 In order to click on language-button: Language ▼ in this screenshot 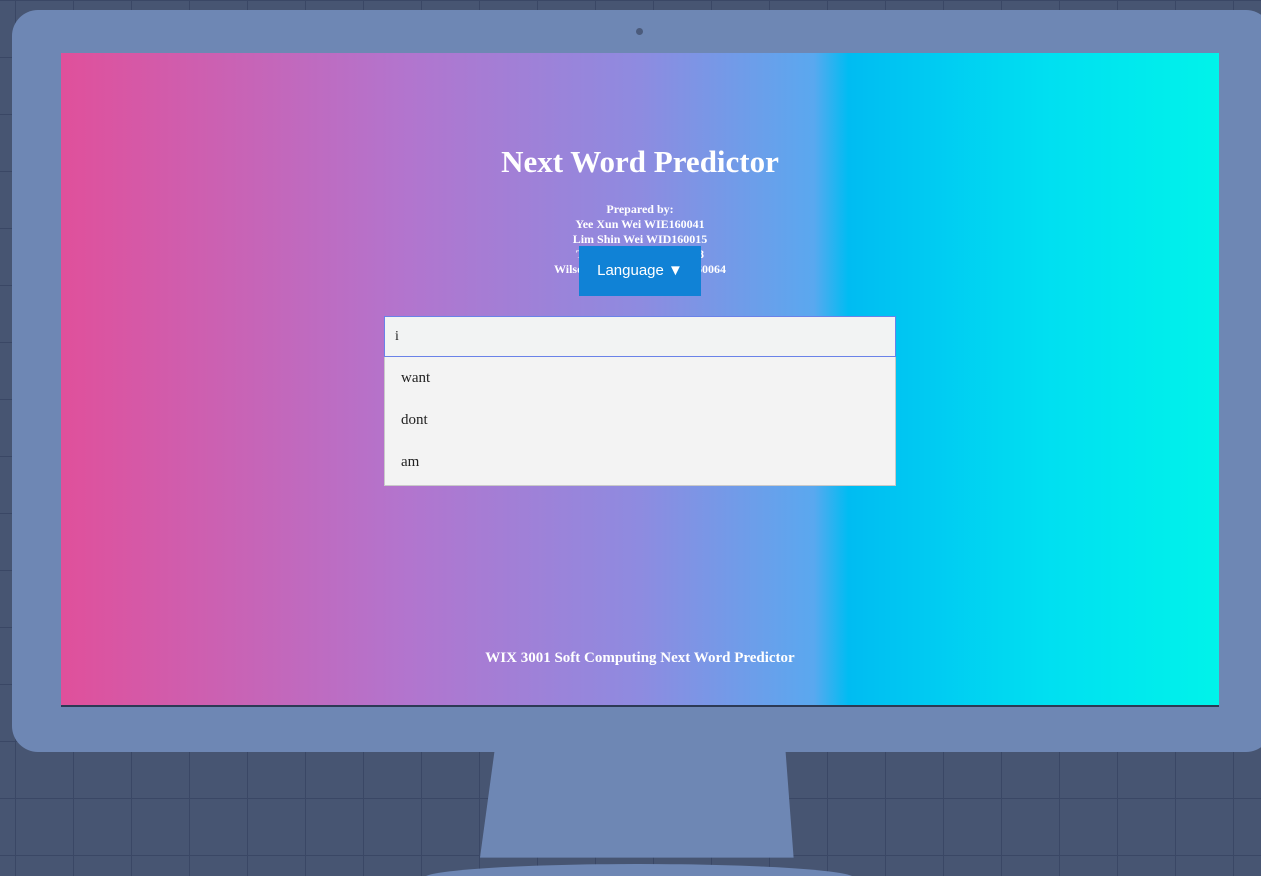, I will do `click(640, 271)`.